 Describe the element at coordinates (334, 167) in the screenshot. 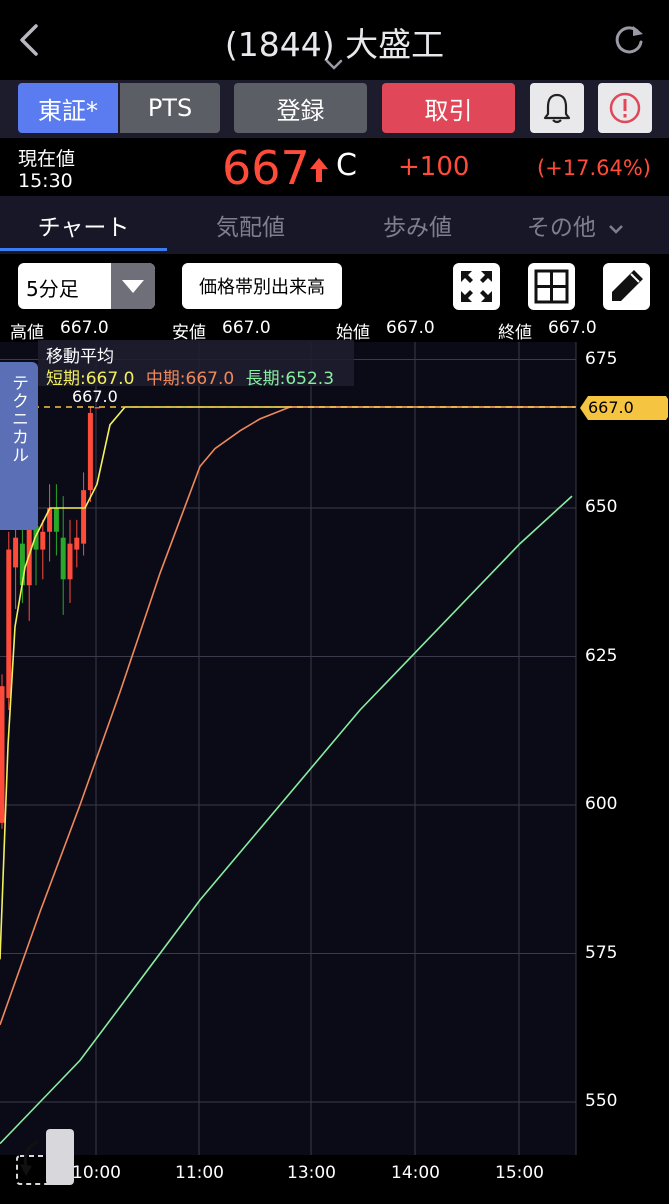

I see `quote-row: 現在値 15:30 667 C +100 (+17.64%)` at that location.